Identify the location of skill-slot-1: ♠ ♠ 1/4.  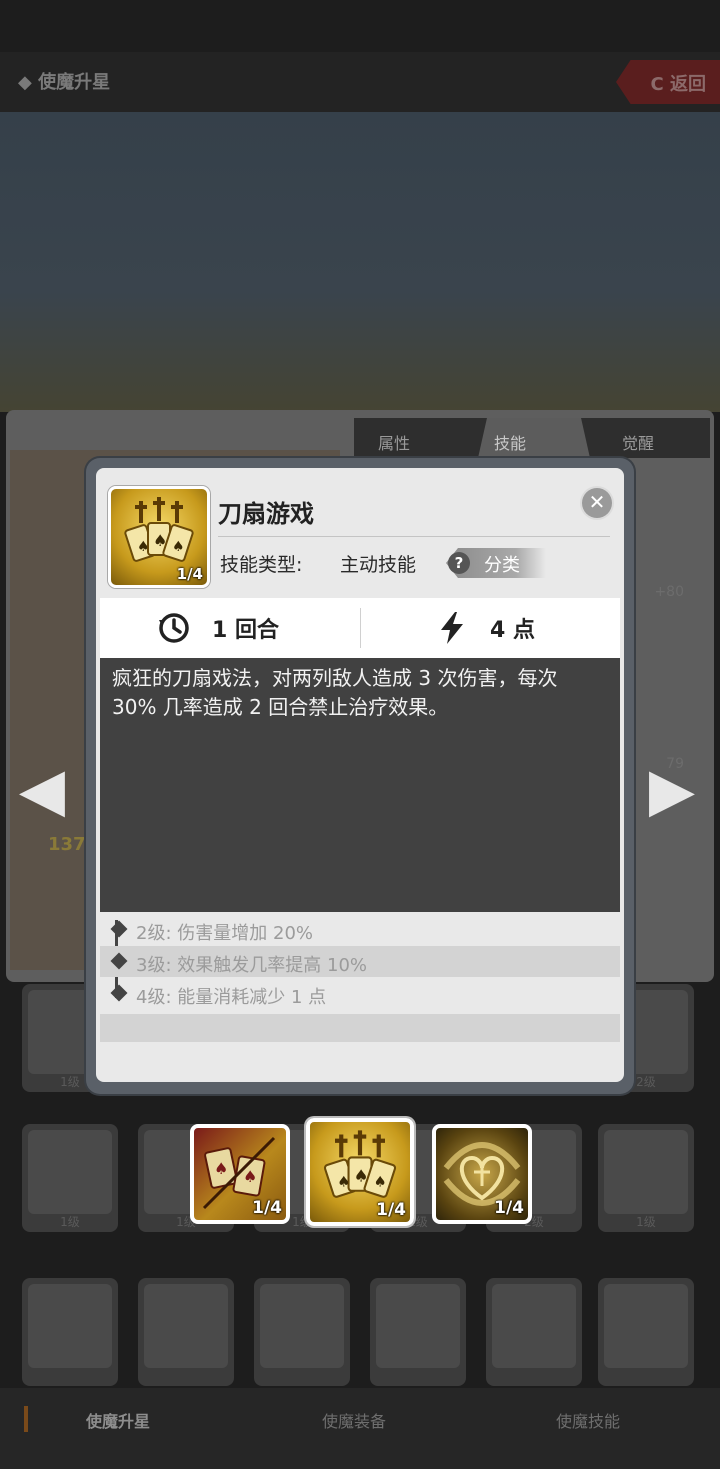
(240, 1174).